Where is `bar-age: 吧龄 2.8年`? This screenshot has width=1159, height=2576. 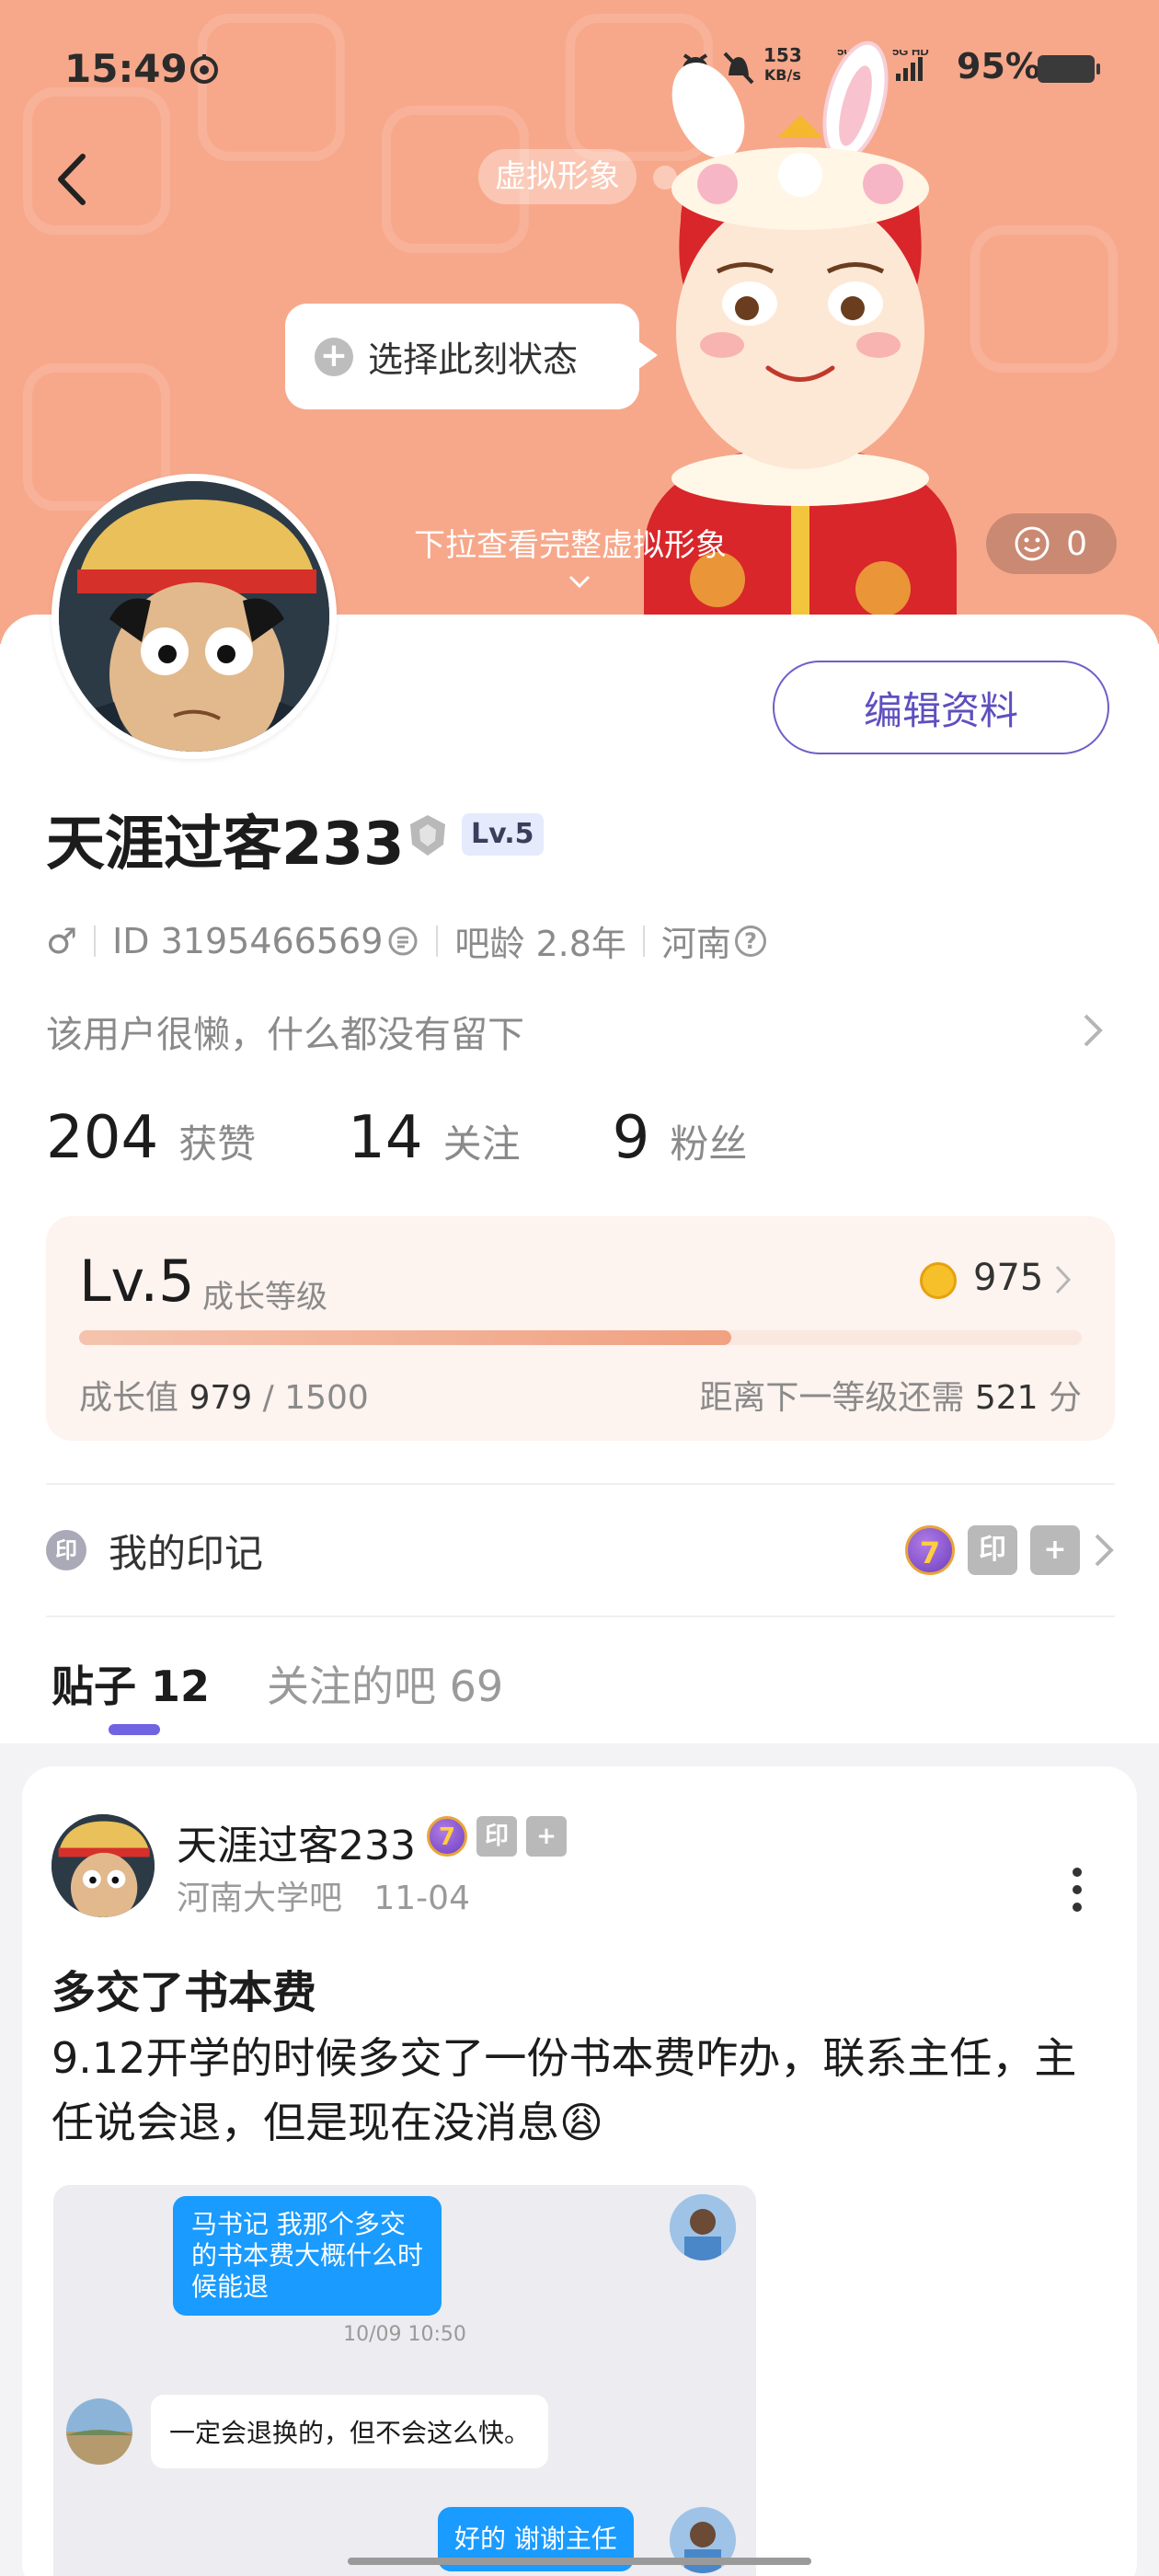
bar-age: 吧龄 2.8年 is located at coordinates (540, 944).